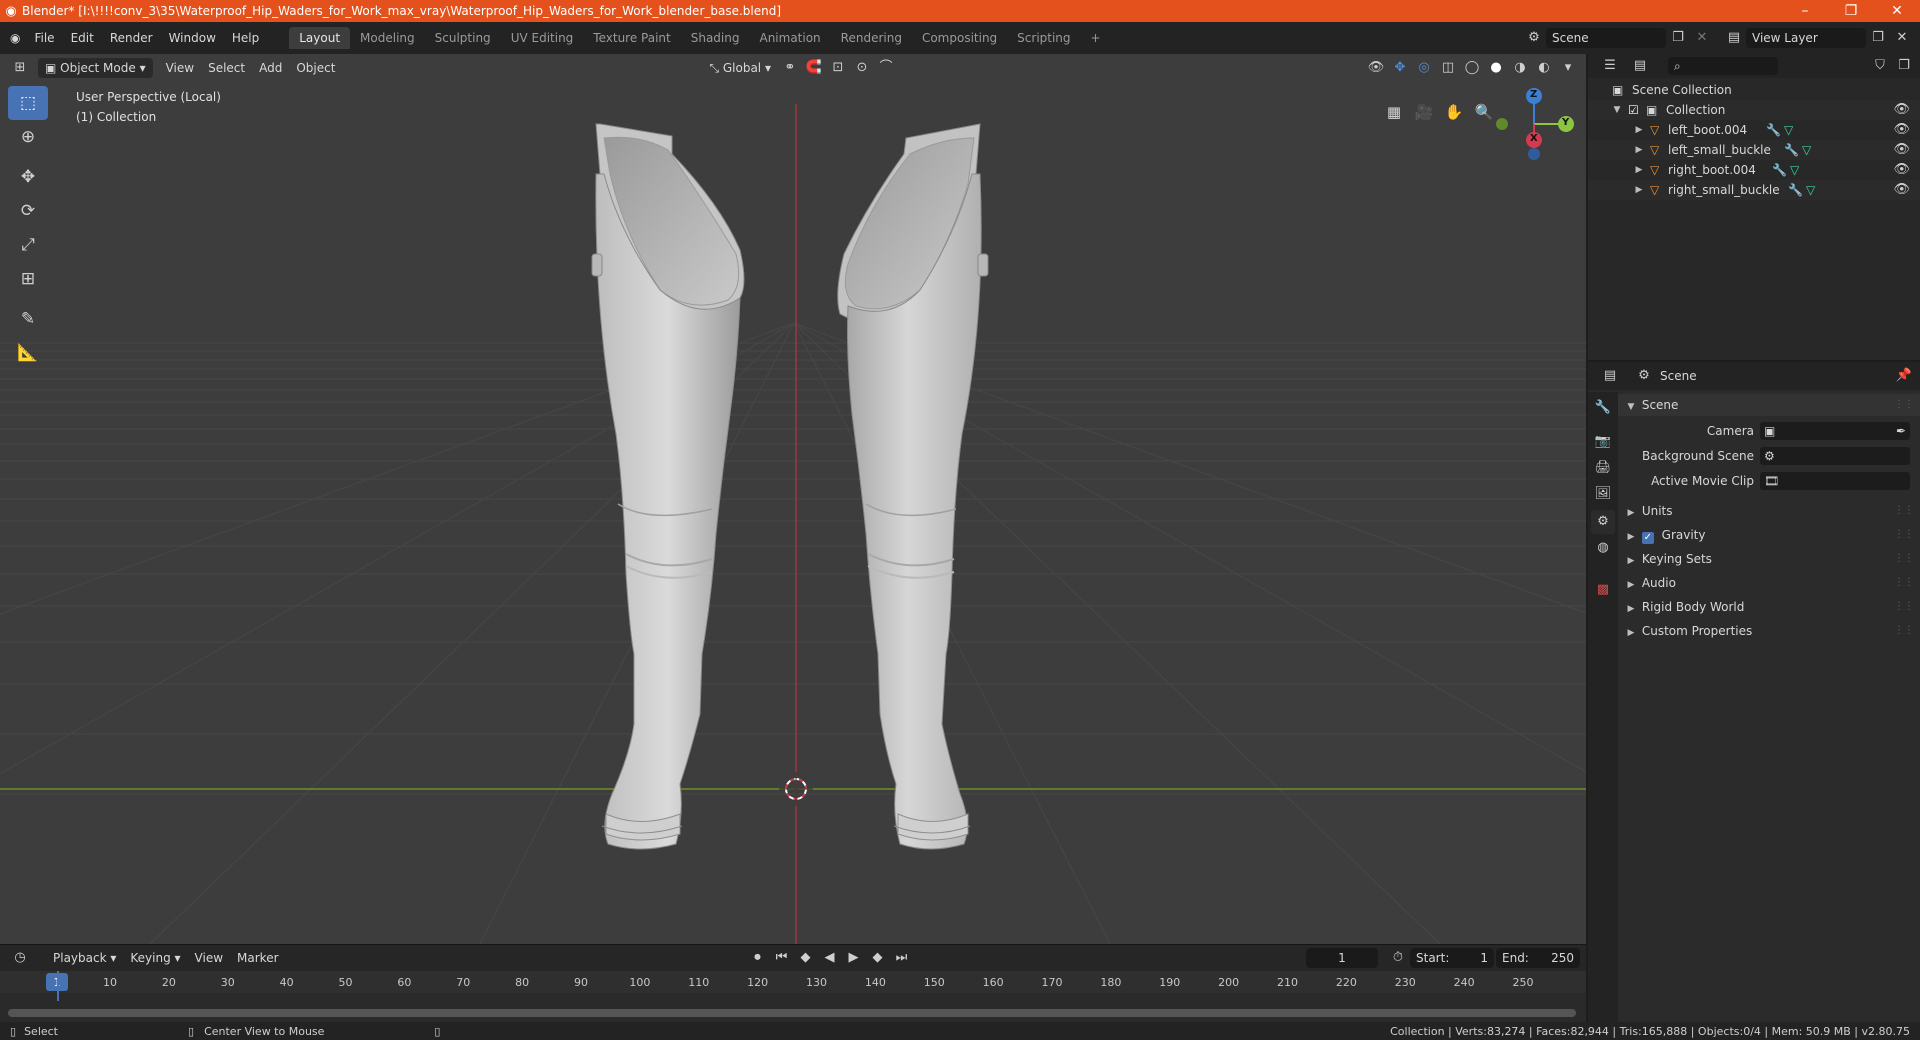 Image resolution: width=1920 pixels, height=1040 pixels. I want to click on add-workspace-icon: +, so click(1096, 38).